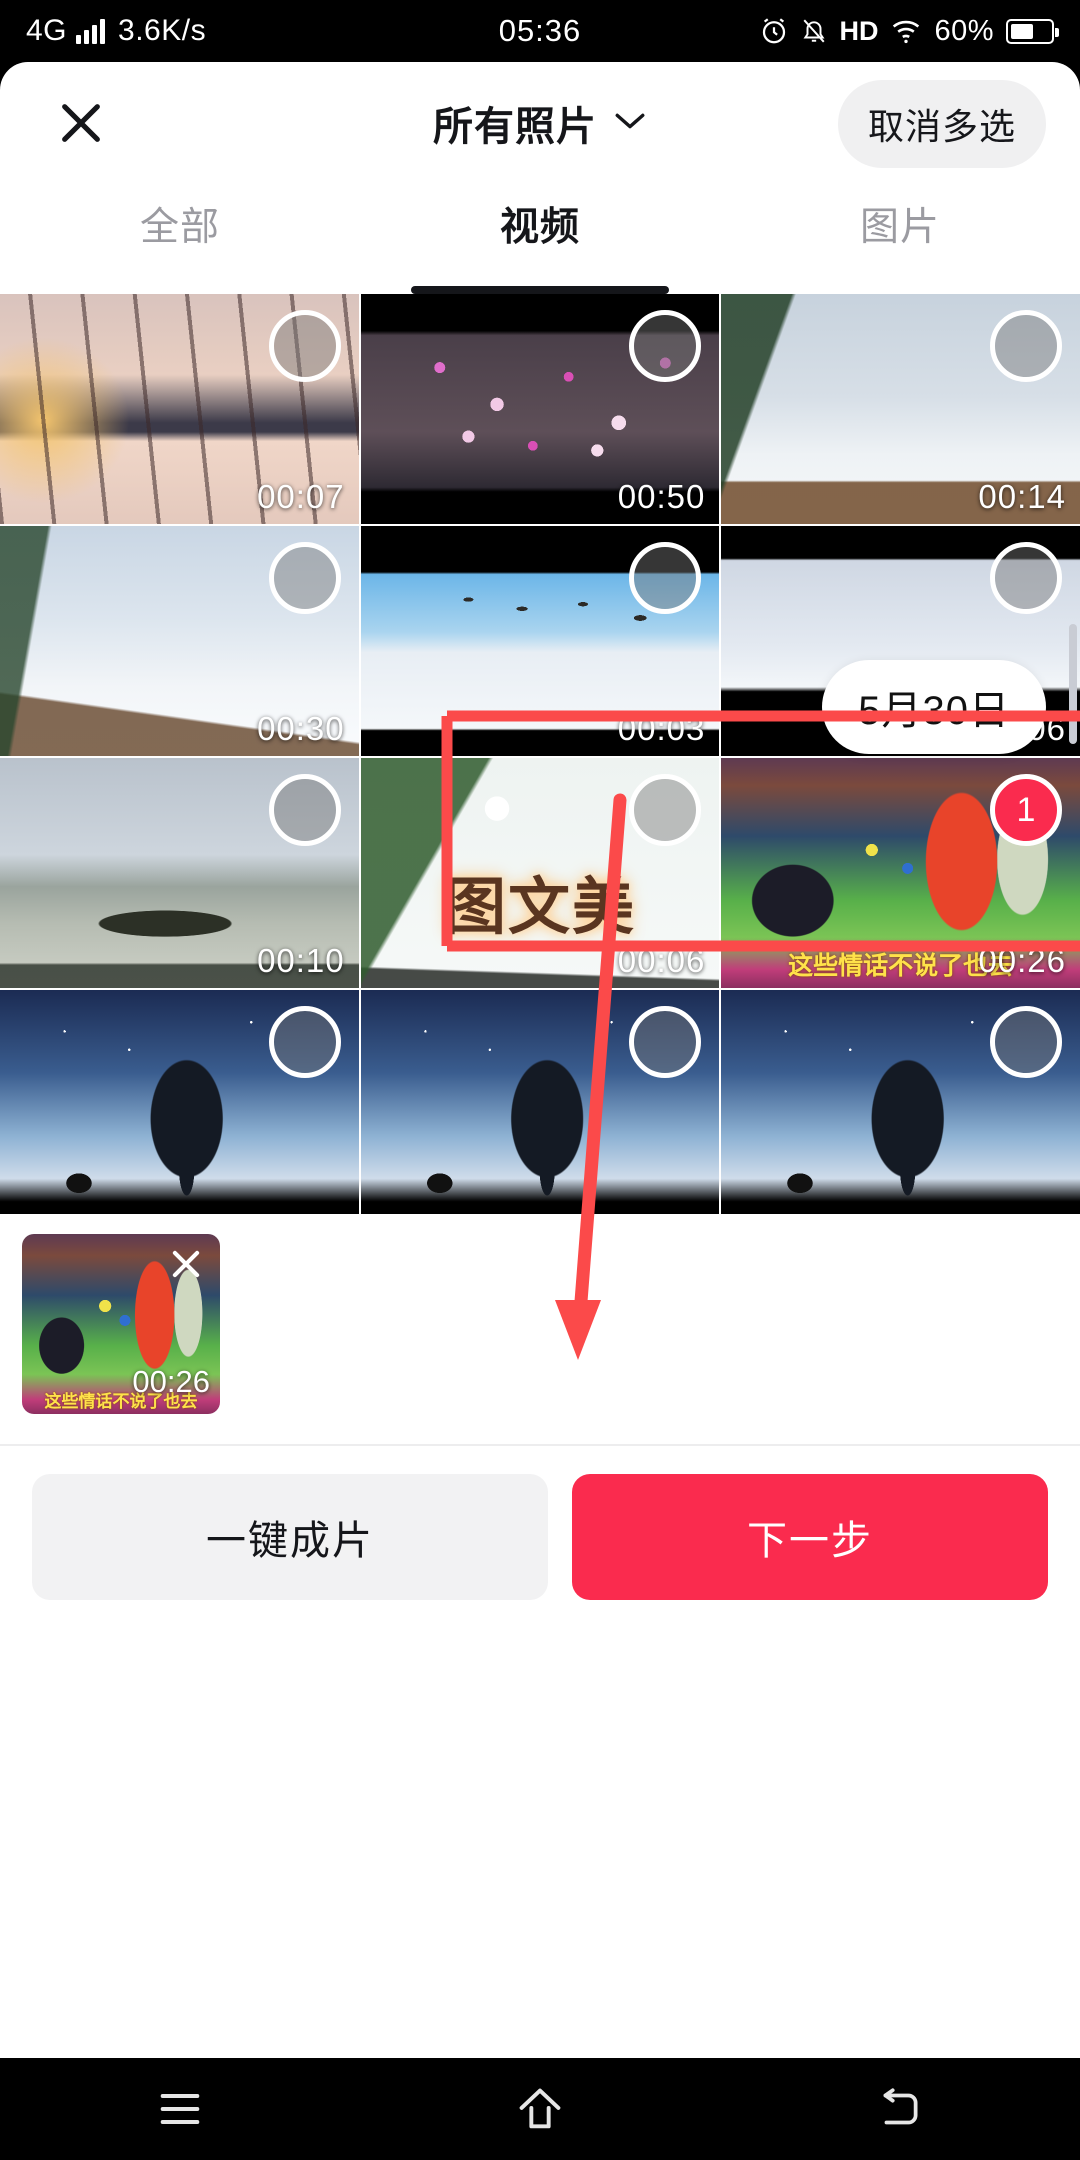  Describe the element at coordinates (934, 707) in the screenshot. I see `date-chip: 5月30日` at that location.